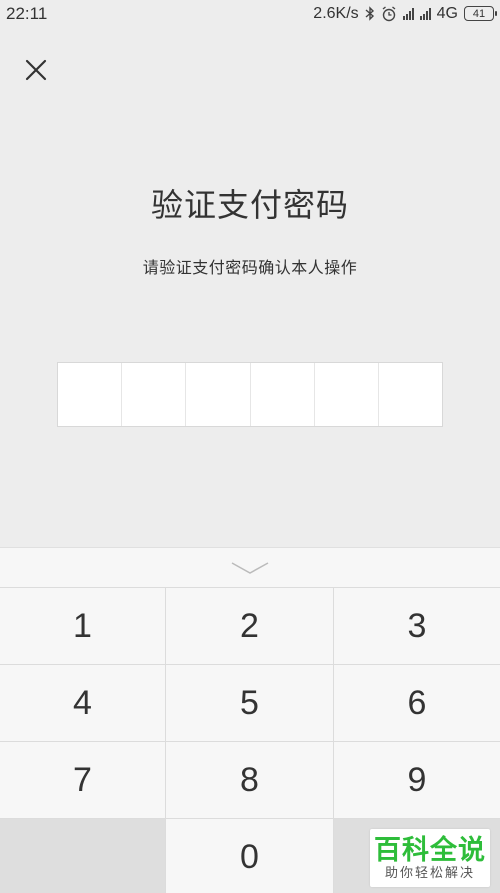  Describe the element at coordinates (389, 13) in the screenshot. I see `alarm-icon` at that location.